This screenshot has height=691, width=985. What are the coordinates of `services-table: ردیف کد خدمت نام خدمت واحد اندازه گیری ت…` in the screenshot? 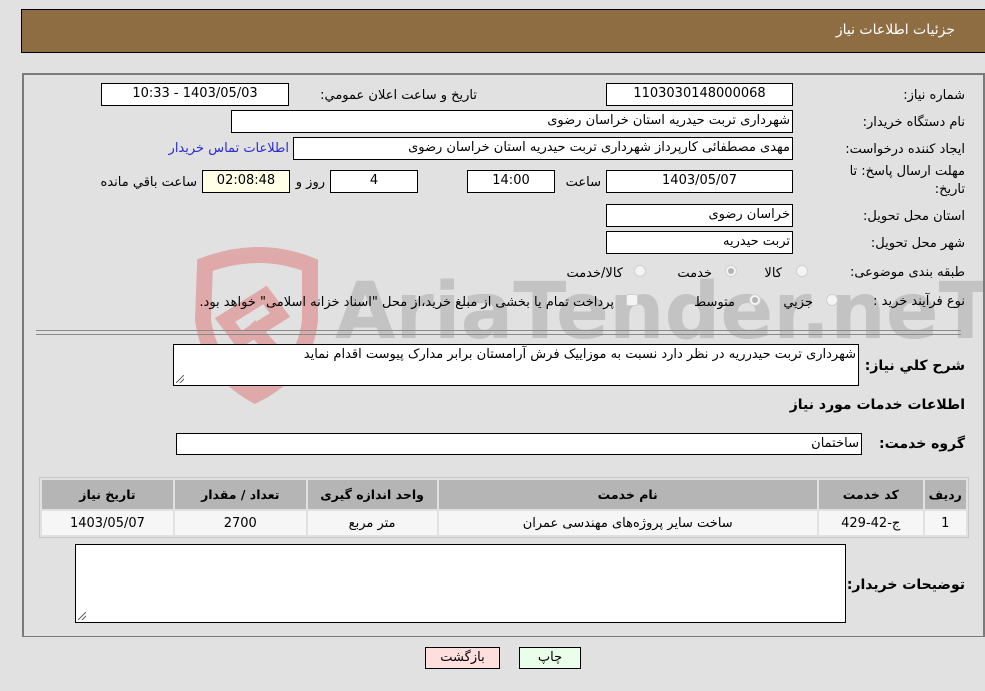 It's located at (504, 507).